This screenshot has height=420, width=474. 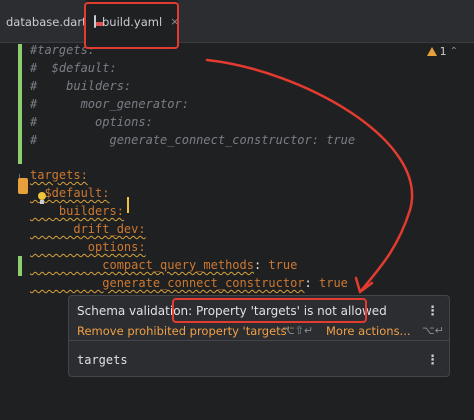 I want to click on yaml-key: compact_query_methods, so click(x=142, y=265).